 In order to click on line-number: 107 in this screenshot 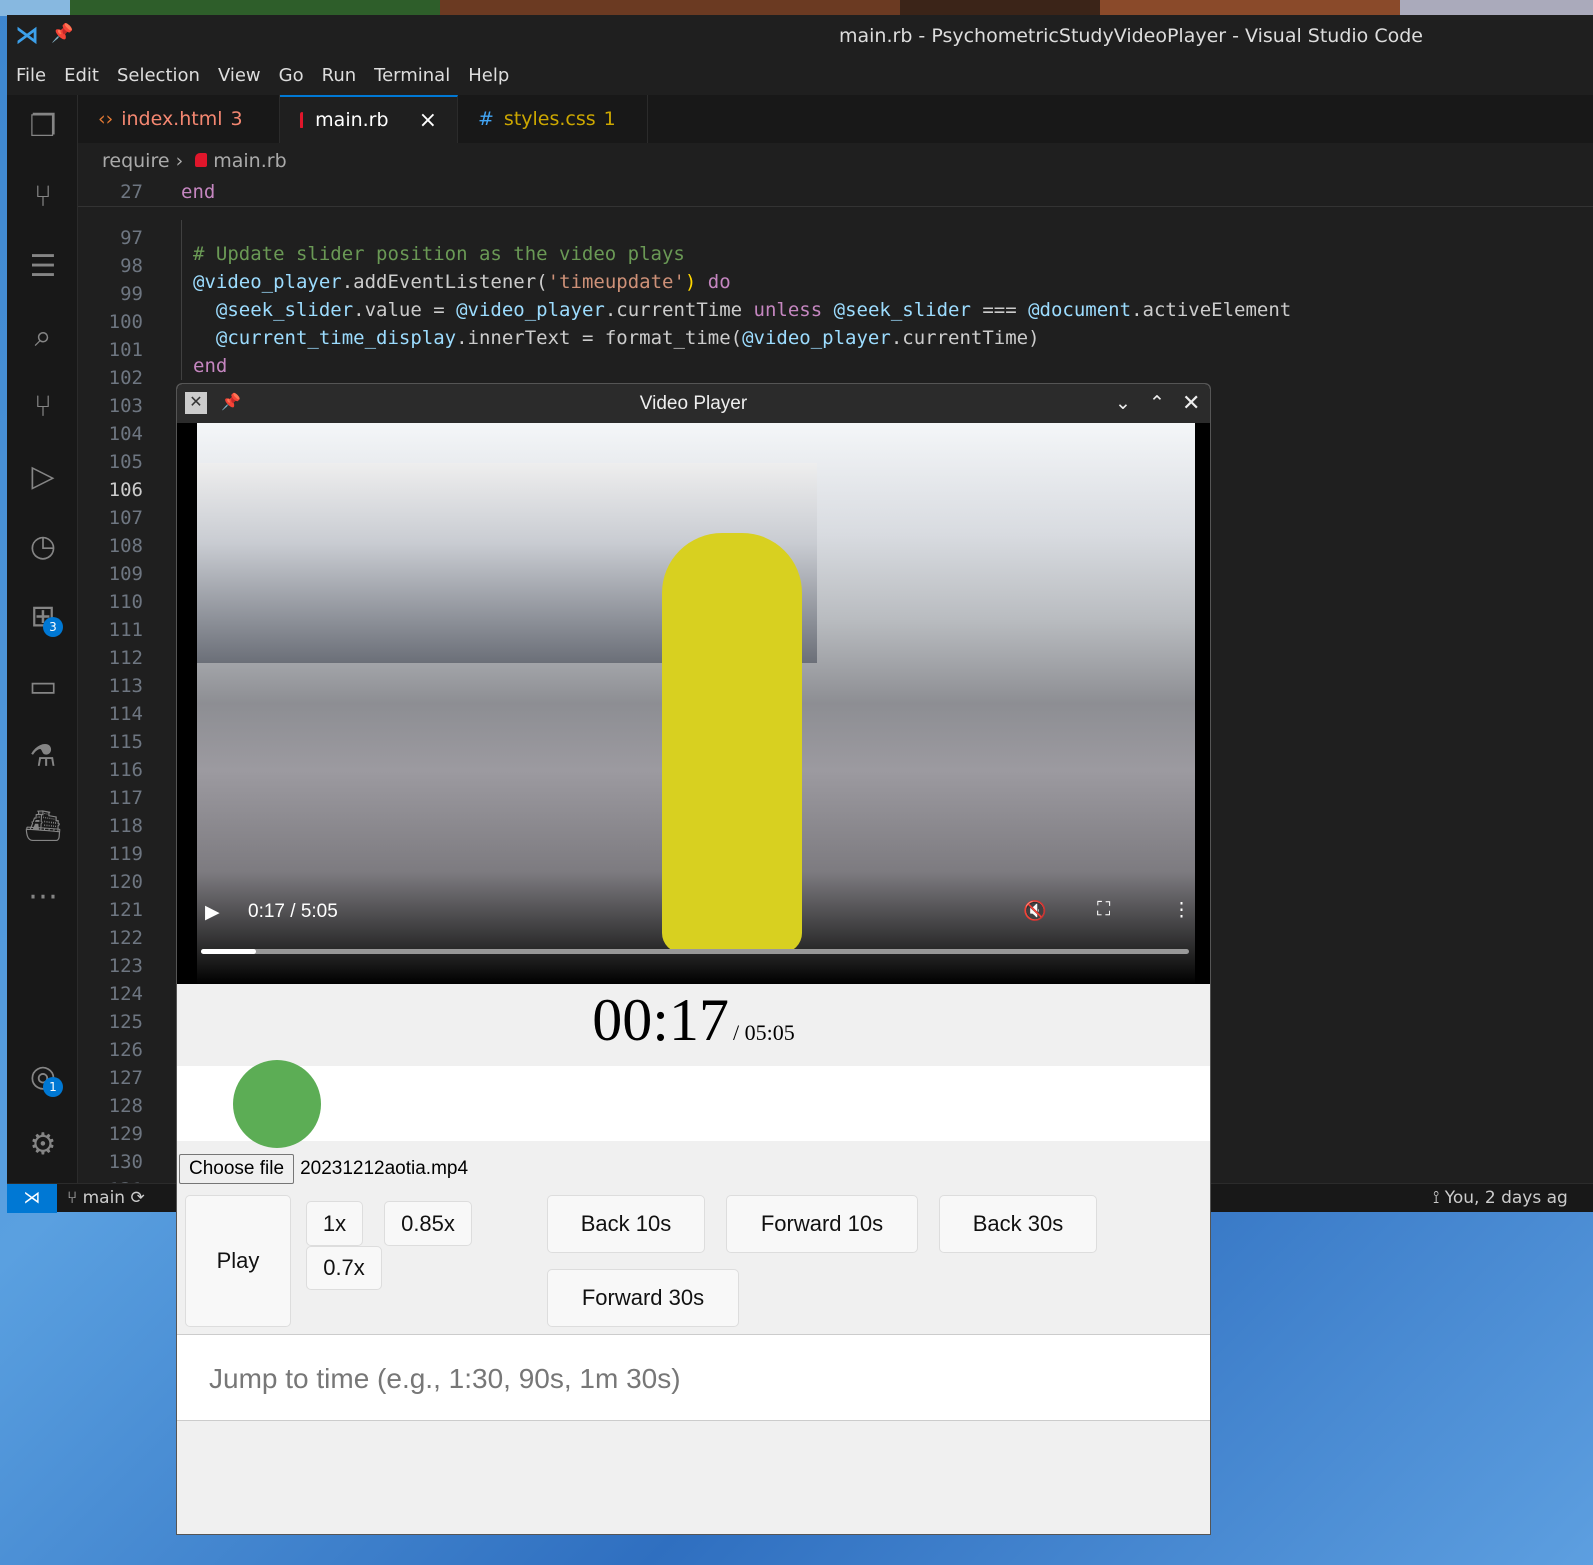, I will do `click(125, 518)`.